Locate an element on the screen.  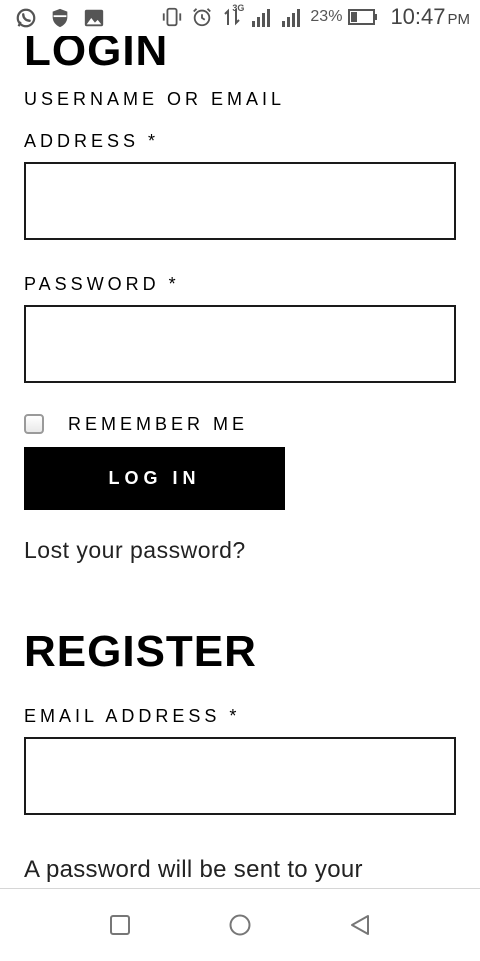
remember-me-checkbox is located at coordinates (34, 424).